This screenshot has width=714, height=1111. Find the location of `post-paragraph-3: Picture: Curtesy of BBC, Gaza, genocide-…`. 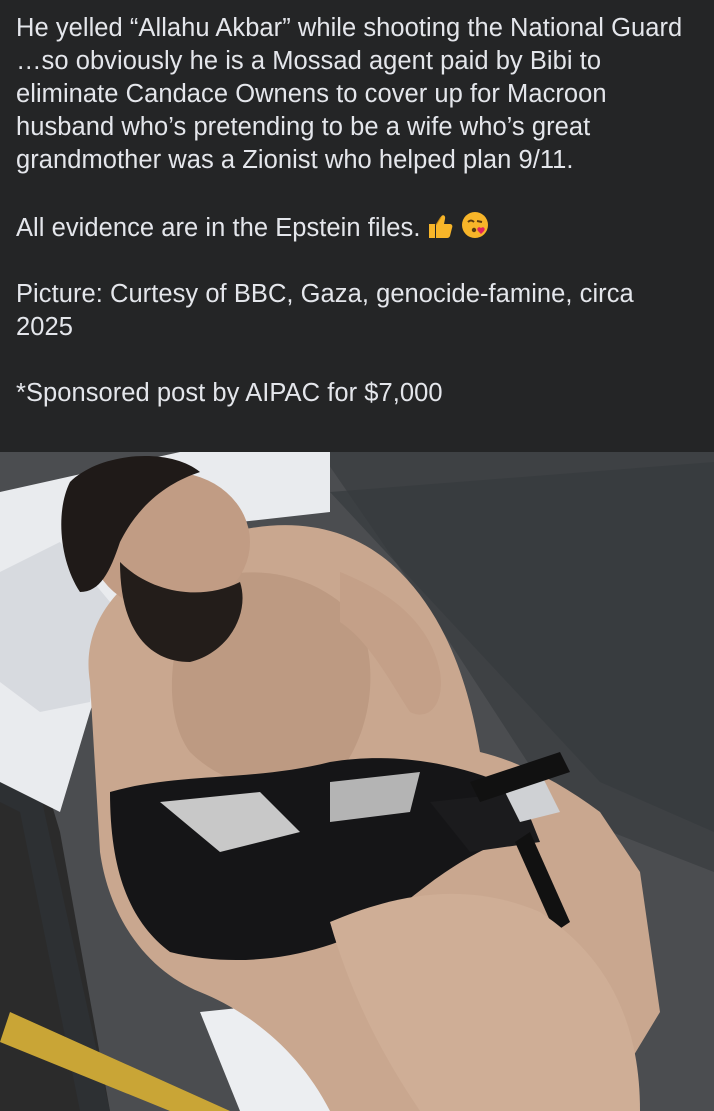

post-paragraph-3: Picture: Curtesy of BBC, Gaza, genocide-… is located at coordinates (356, 311).